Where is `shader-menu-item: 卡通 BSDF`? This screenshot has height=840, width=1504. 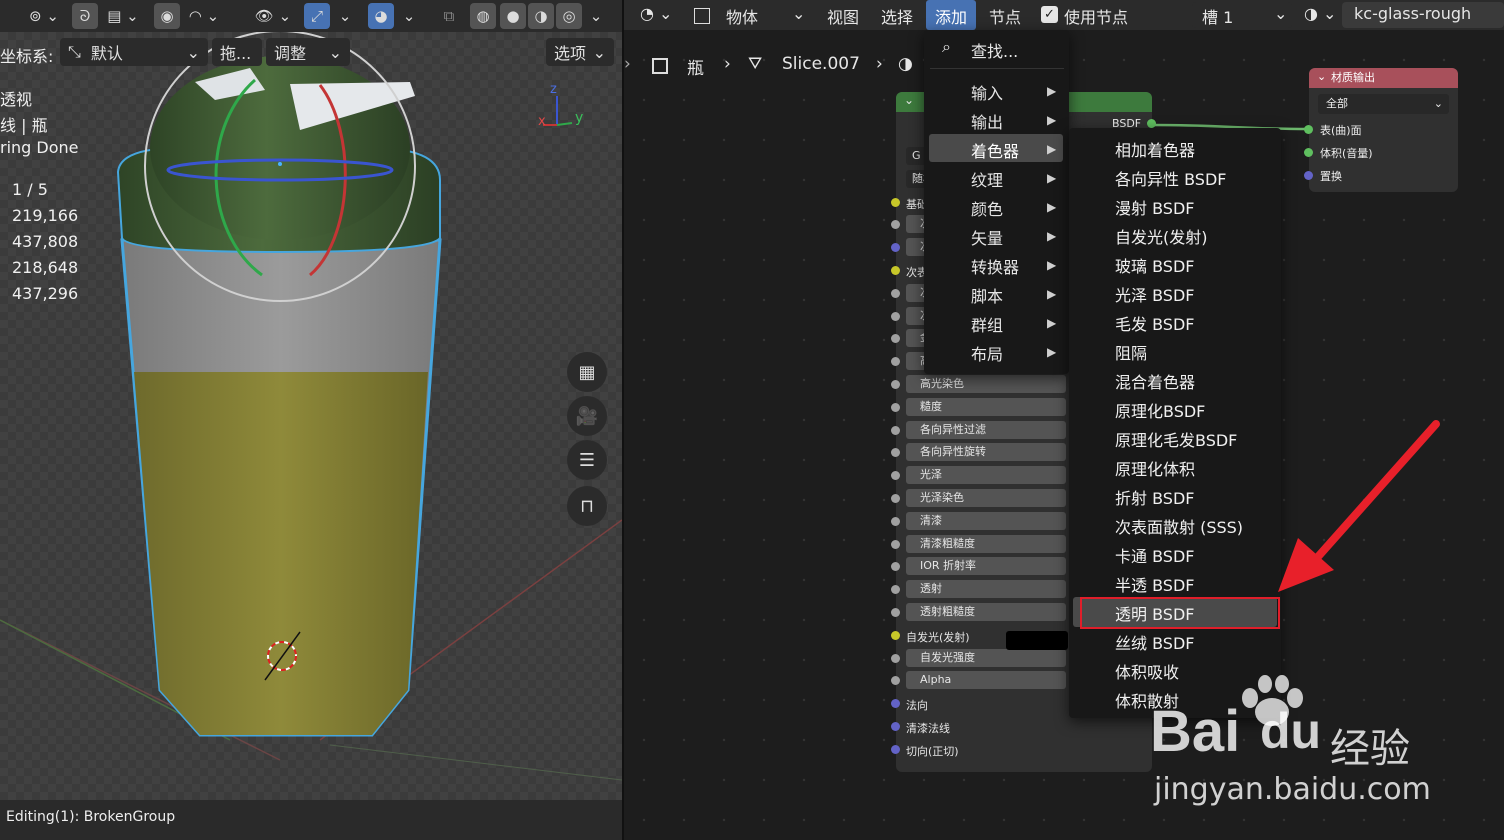
shader-menu-item: 卡通 BSDF is located at coordinates (1154, 555).